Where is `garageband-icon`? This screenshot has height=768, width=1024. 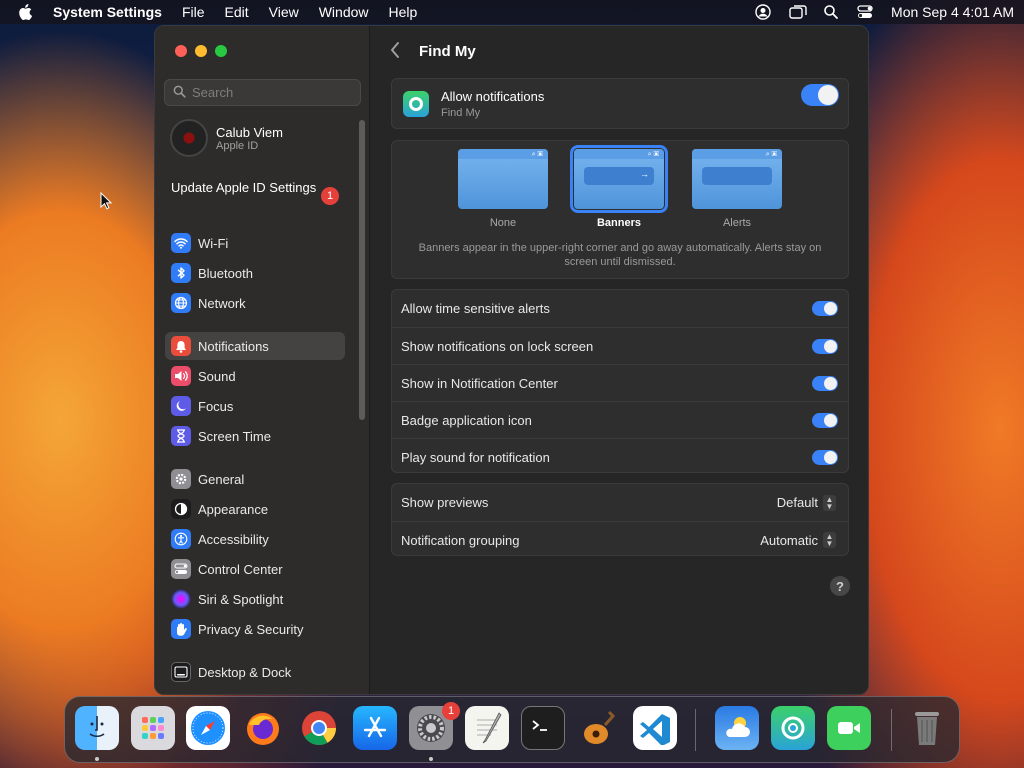
garageband-icon is located at coordinates (599, 728).